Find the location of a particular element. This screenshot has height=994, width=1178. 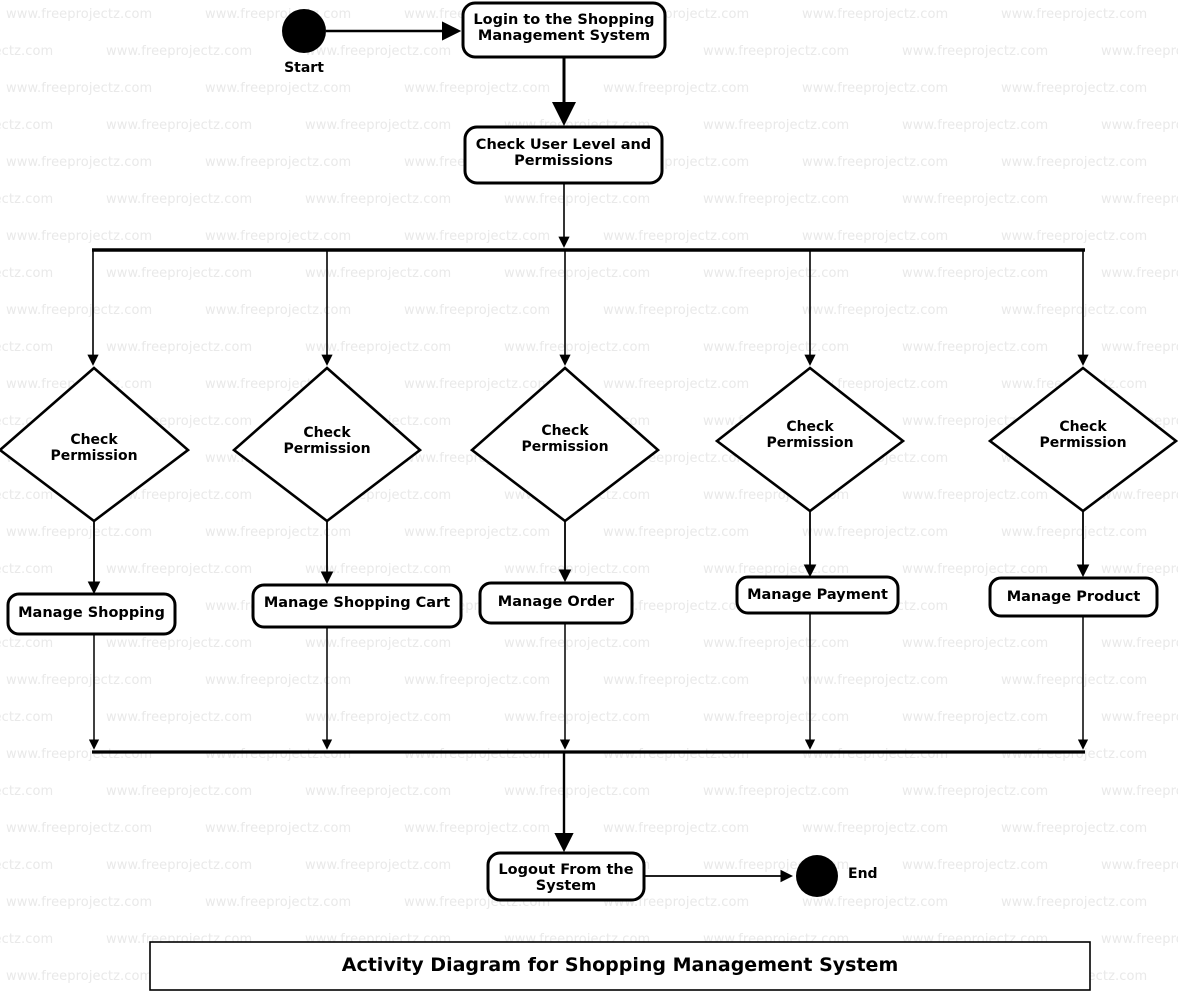

activity-node-login is located at coordinates (564, 30).